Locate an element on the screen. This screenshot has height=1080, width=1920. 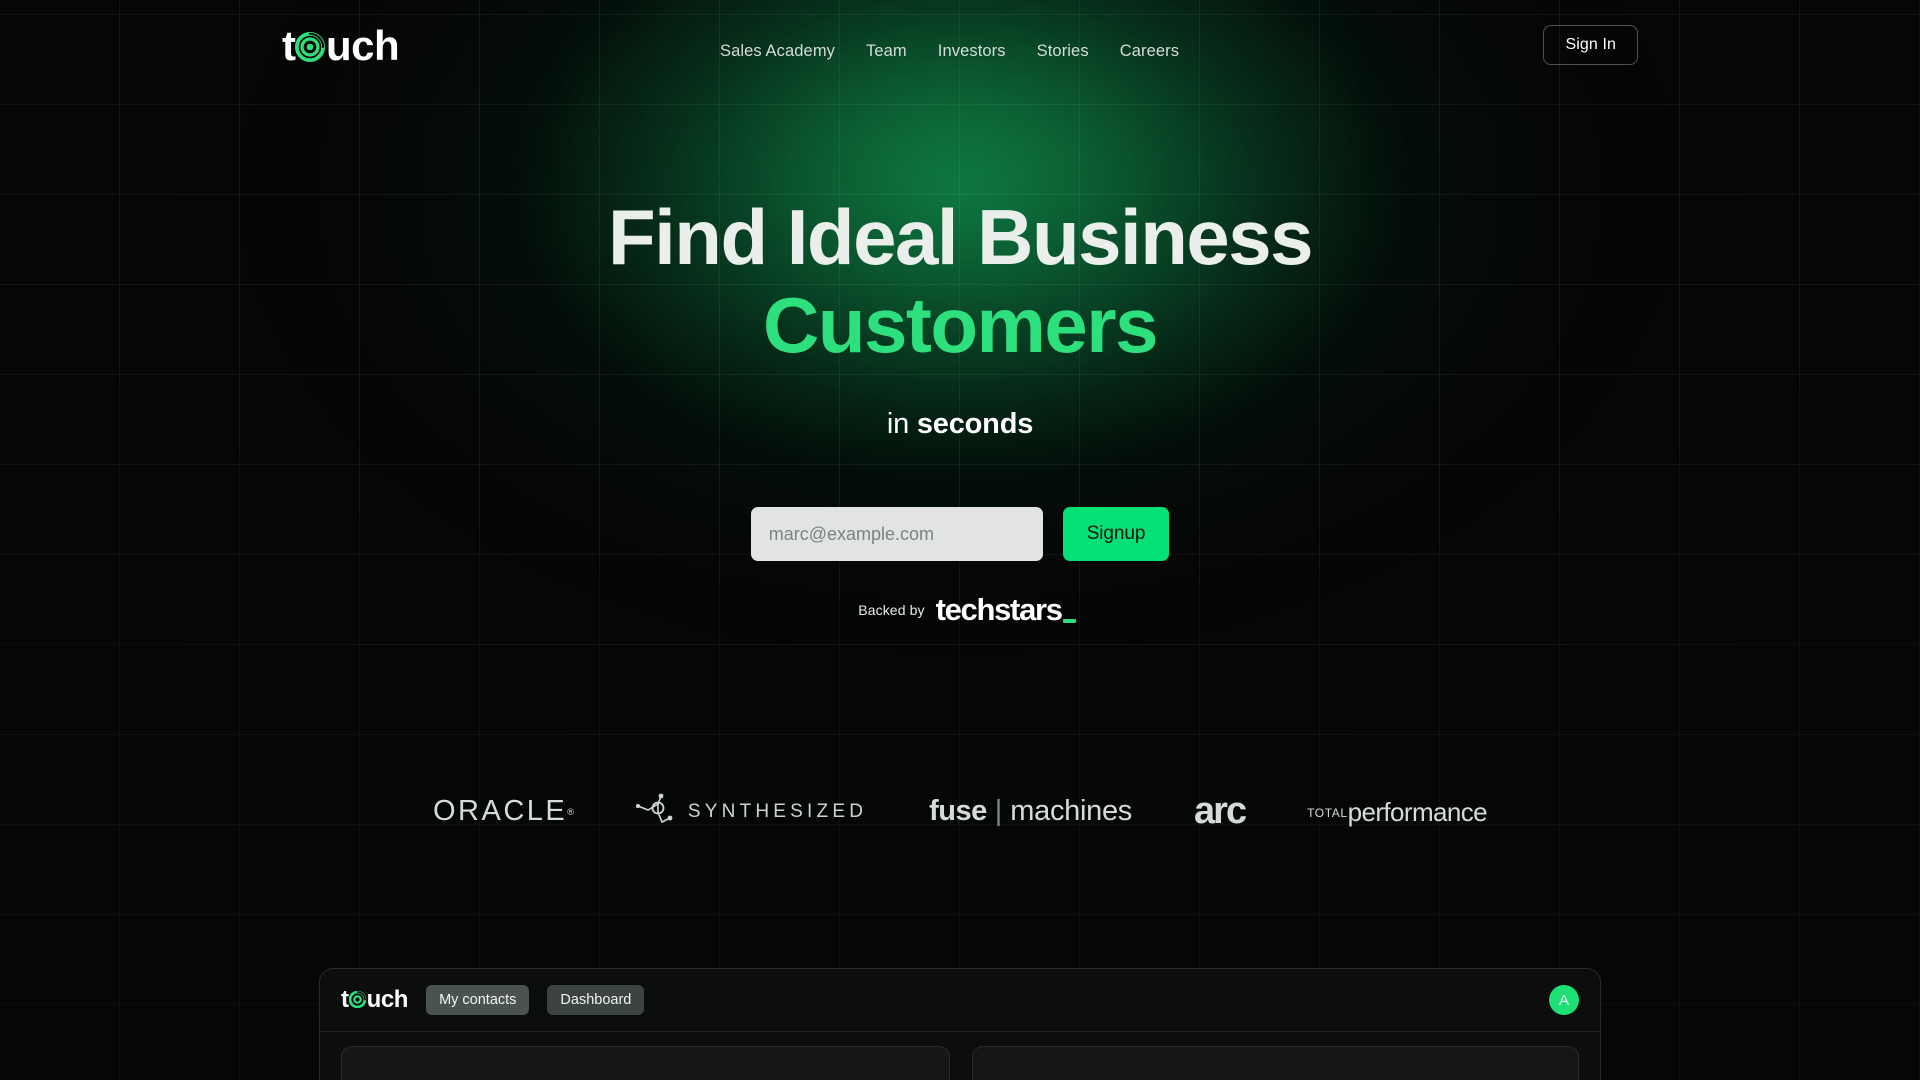
performance-wordmark: performance is located at coordinates (1417, 811).